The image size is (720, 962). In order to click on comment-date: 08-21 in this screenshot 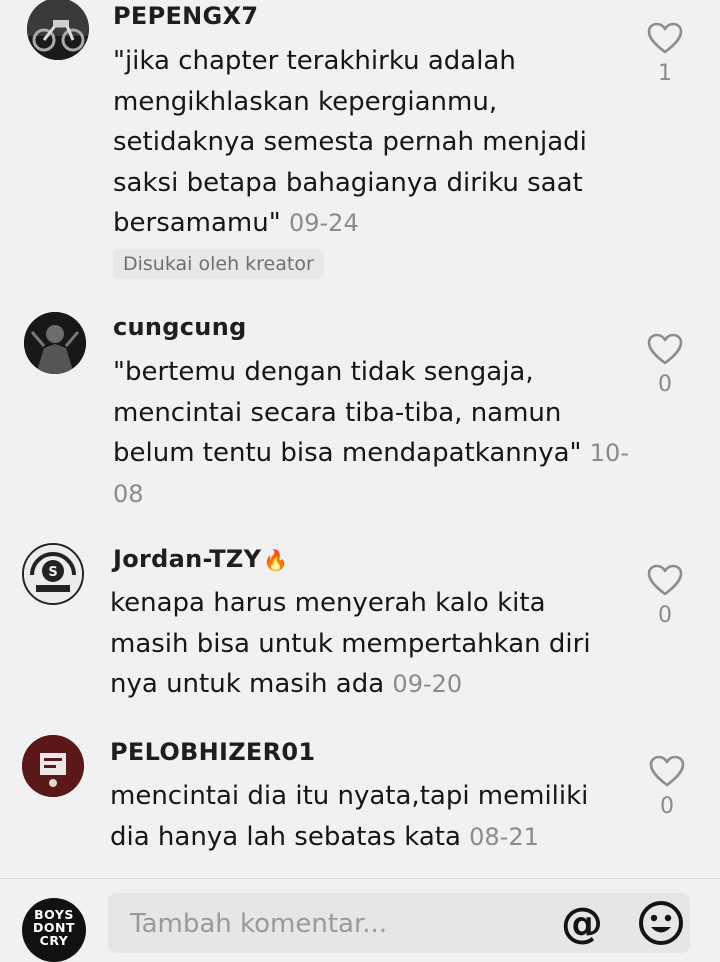, I will do `click(504, 836)`.